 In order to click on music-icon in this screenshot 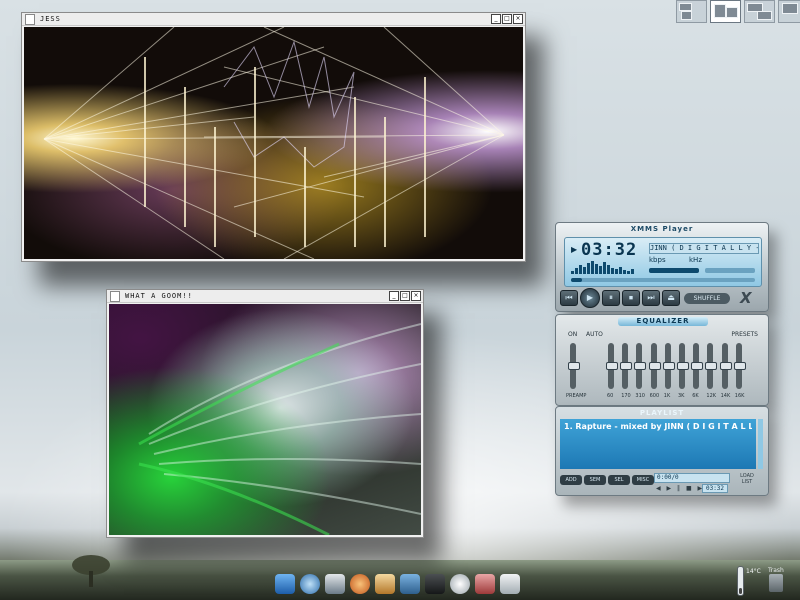, I will do `click(460, 584)`.